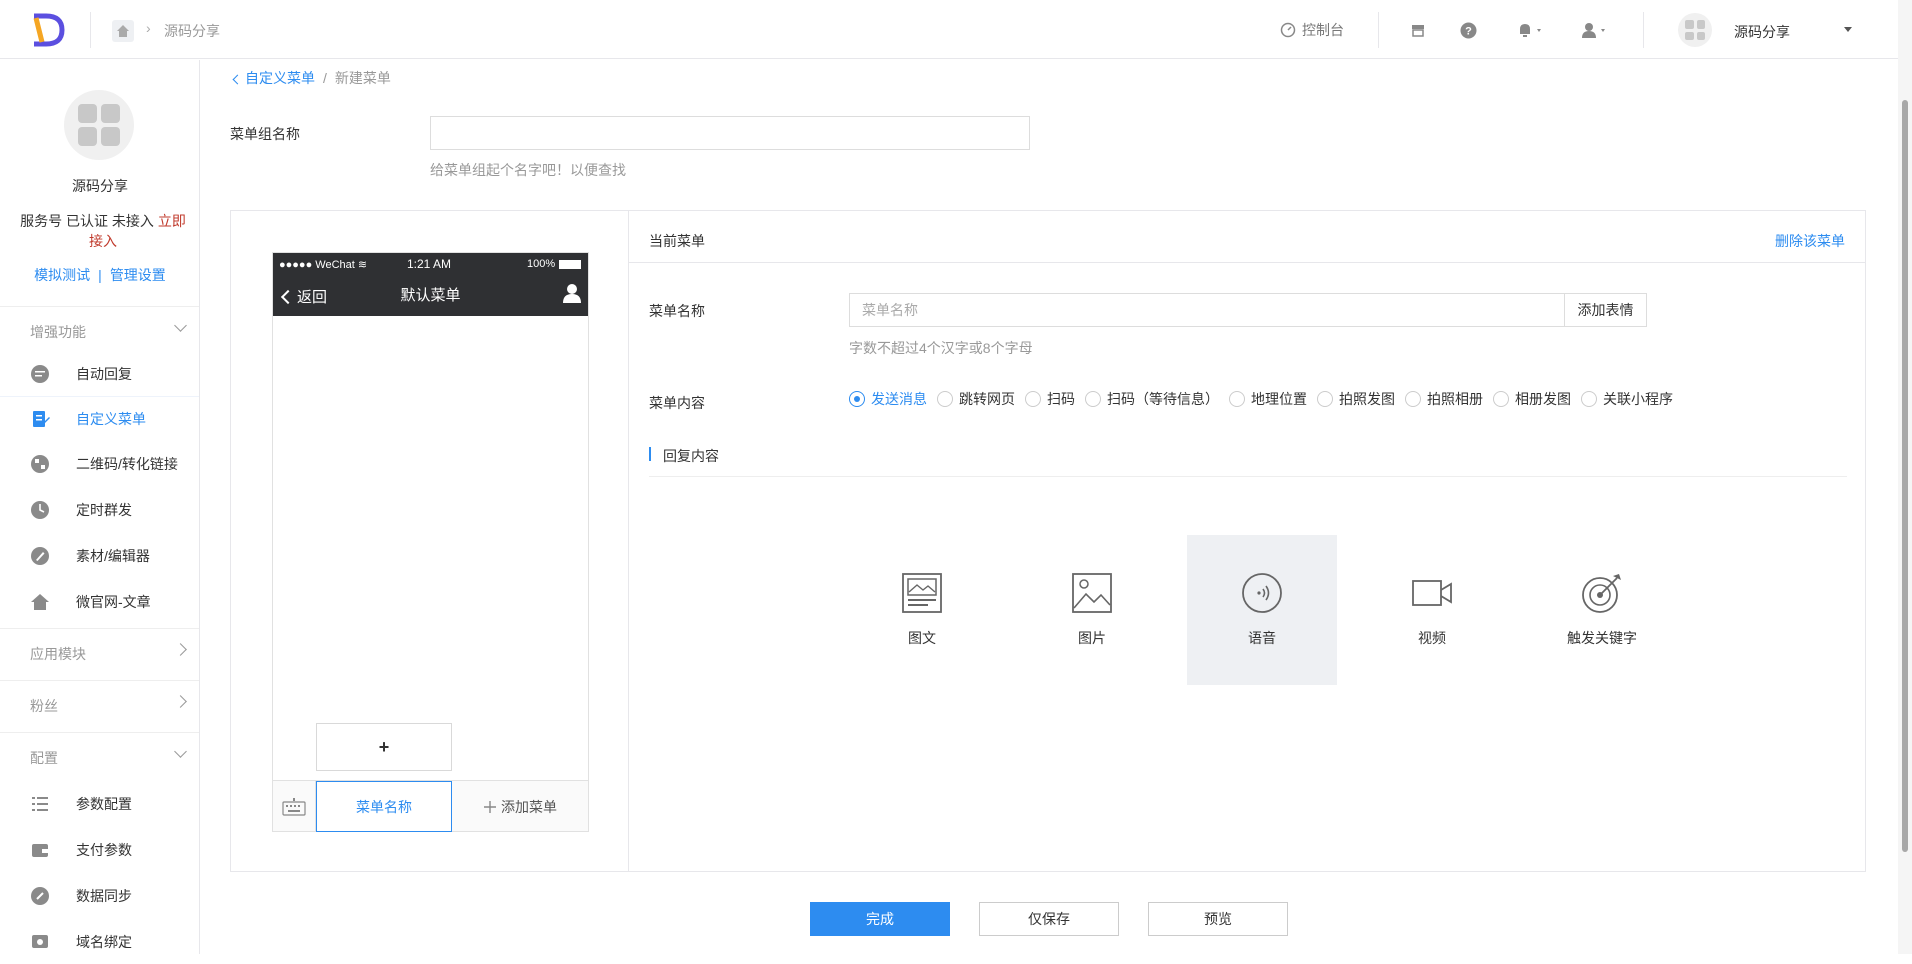 This screenshot has width=1912, height=964. I want to click on add-emoji-button: 添加表情, so click(1606, 310).